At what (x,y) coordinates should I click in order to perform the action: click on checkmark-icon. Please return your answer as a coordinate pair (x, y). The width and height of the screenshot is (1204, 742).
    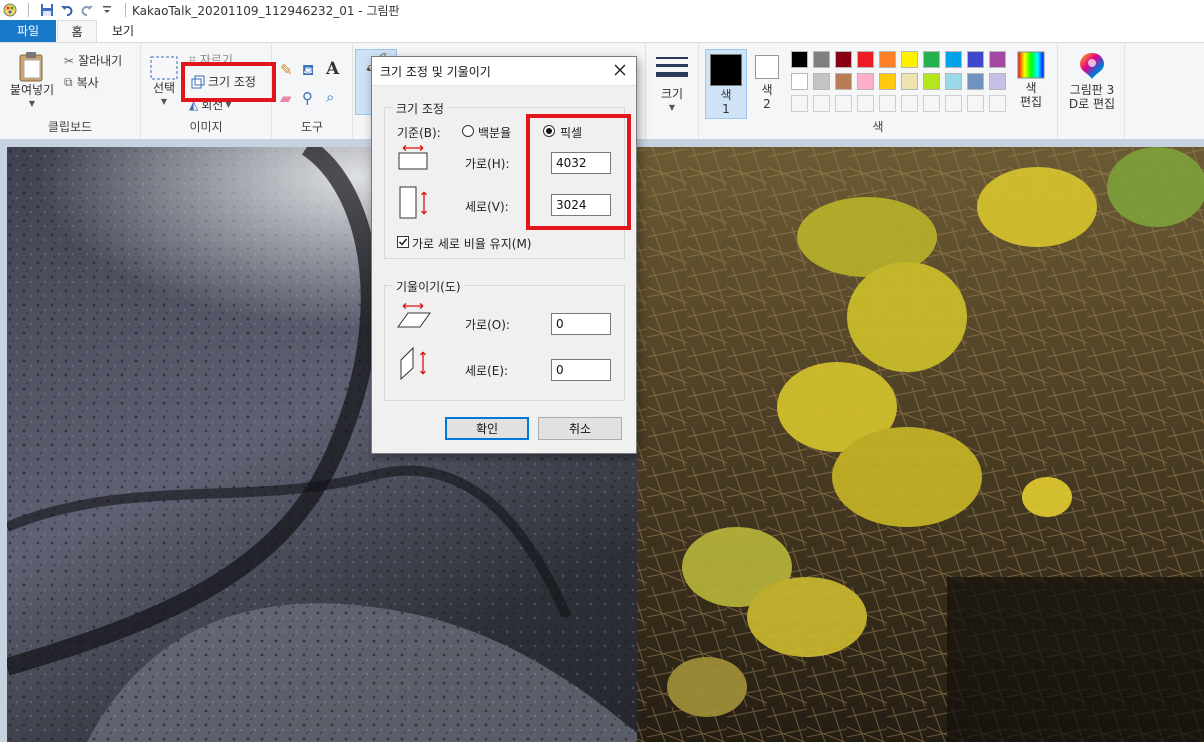
    Looking at the image, I should click on (403, 242).